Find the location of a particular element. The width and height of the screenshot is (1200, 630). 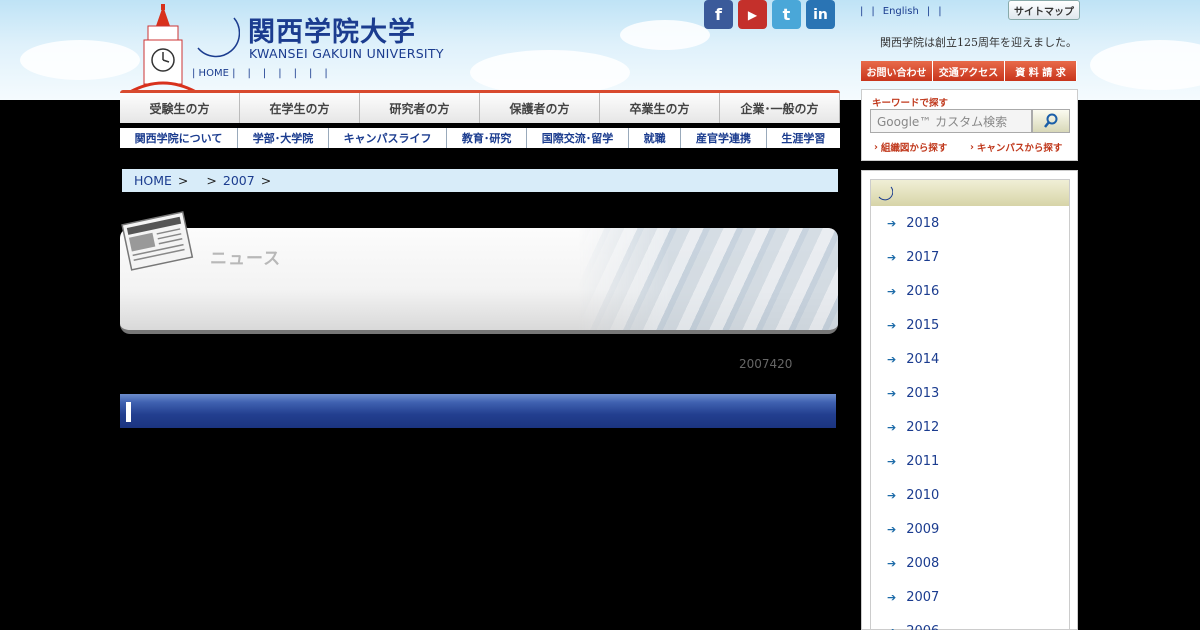

year-label: 2016 is located at coordinates (923, 291).